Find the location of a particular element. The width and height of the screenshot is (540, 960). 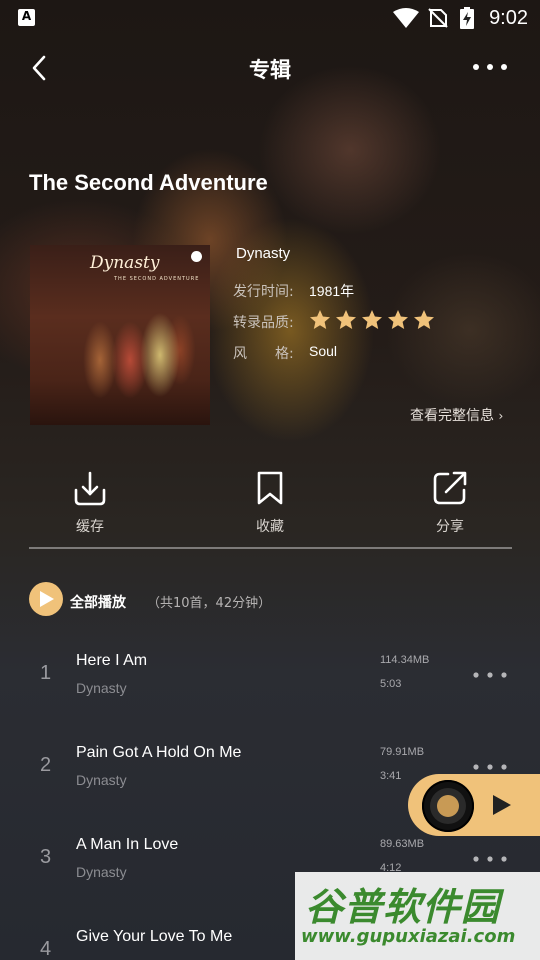

chevron-left-icon is located at coordinates (39, 68).